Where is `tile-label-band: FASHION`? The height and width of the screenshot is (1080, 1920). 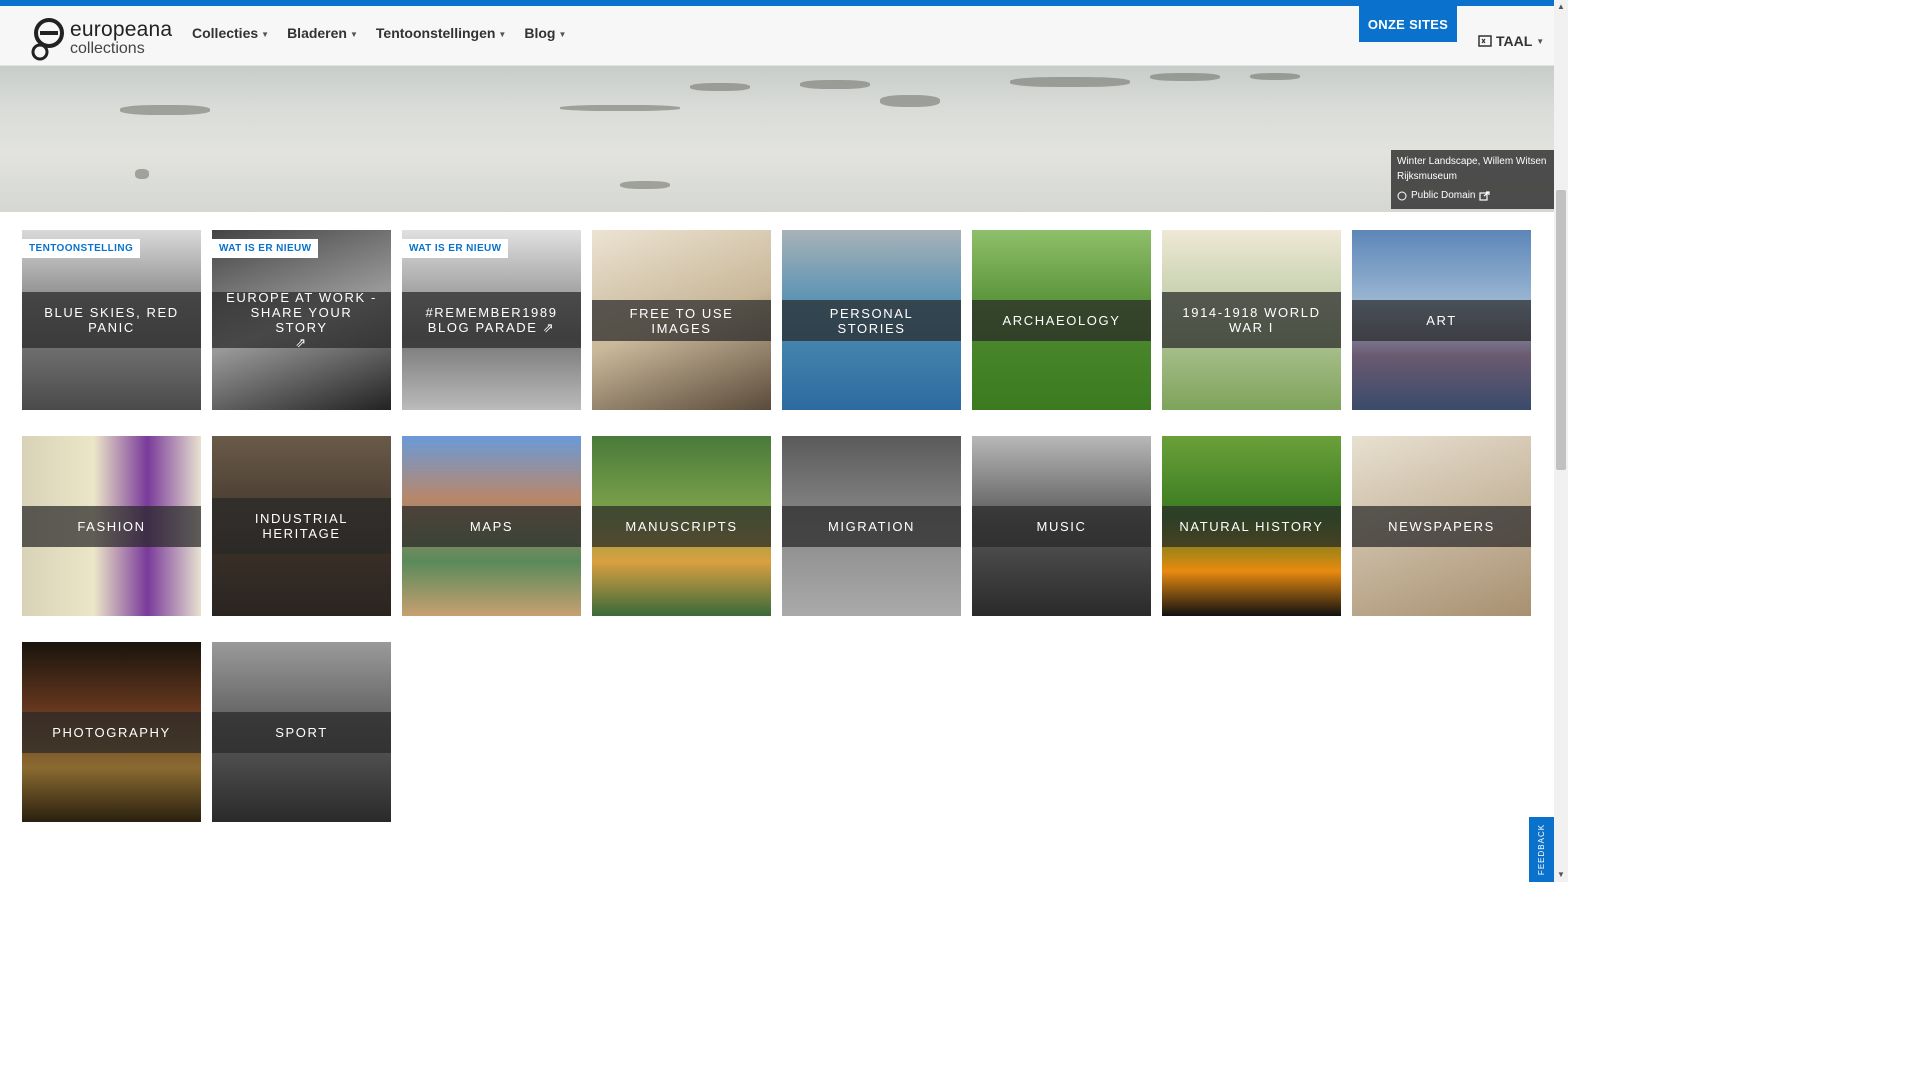 tile-label-band: FASHION is located at coordinates (111, 526).